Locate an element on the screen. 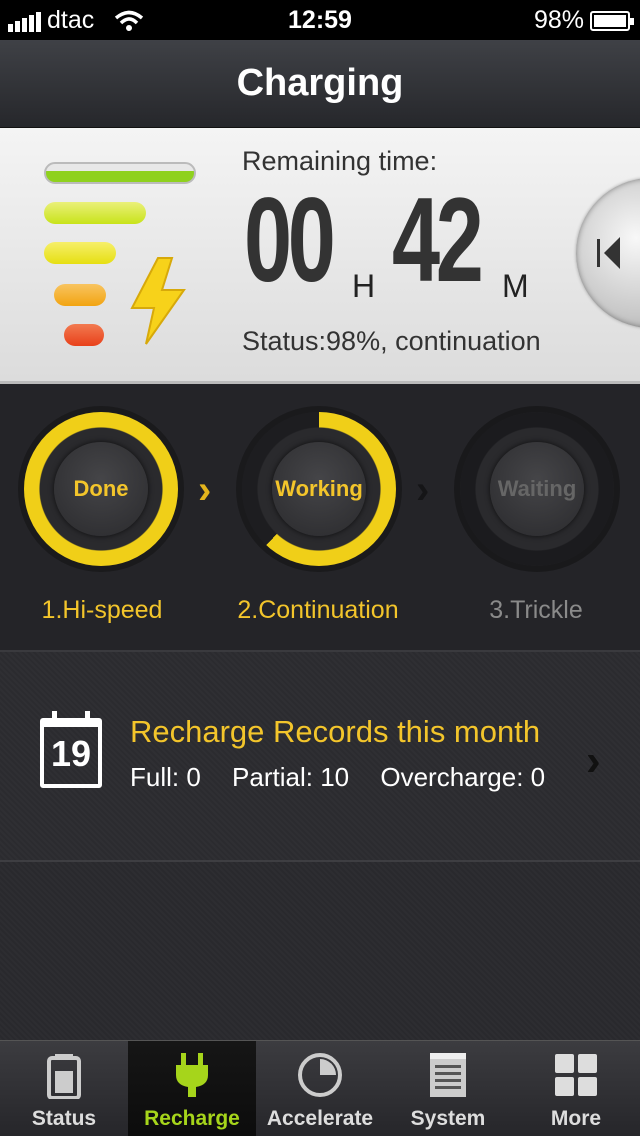  tab-status: Status is located at coordinates (64, 1088).